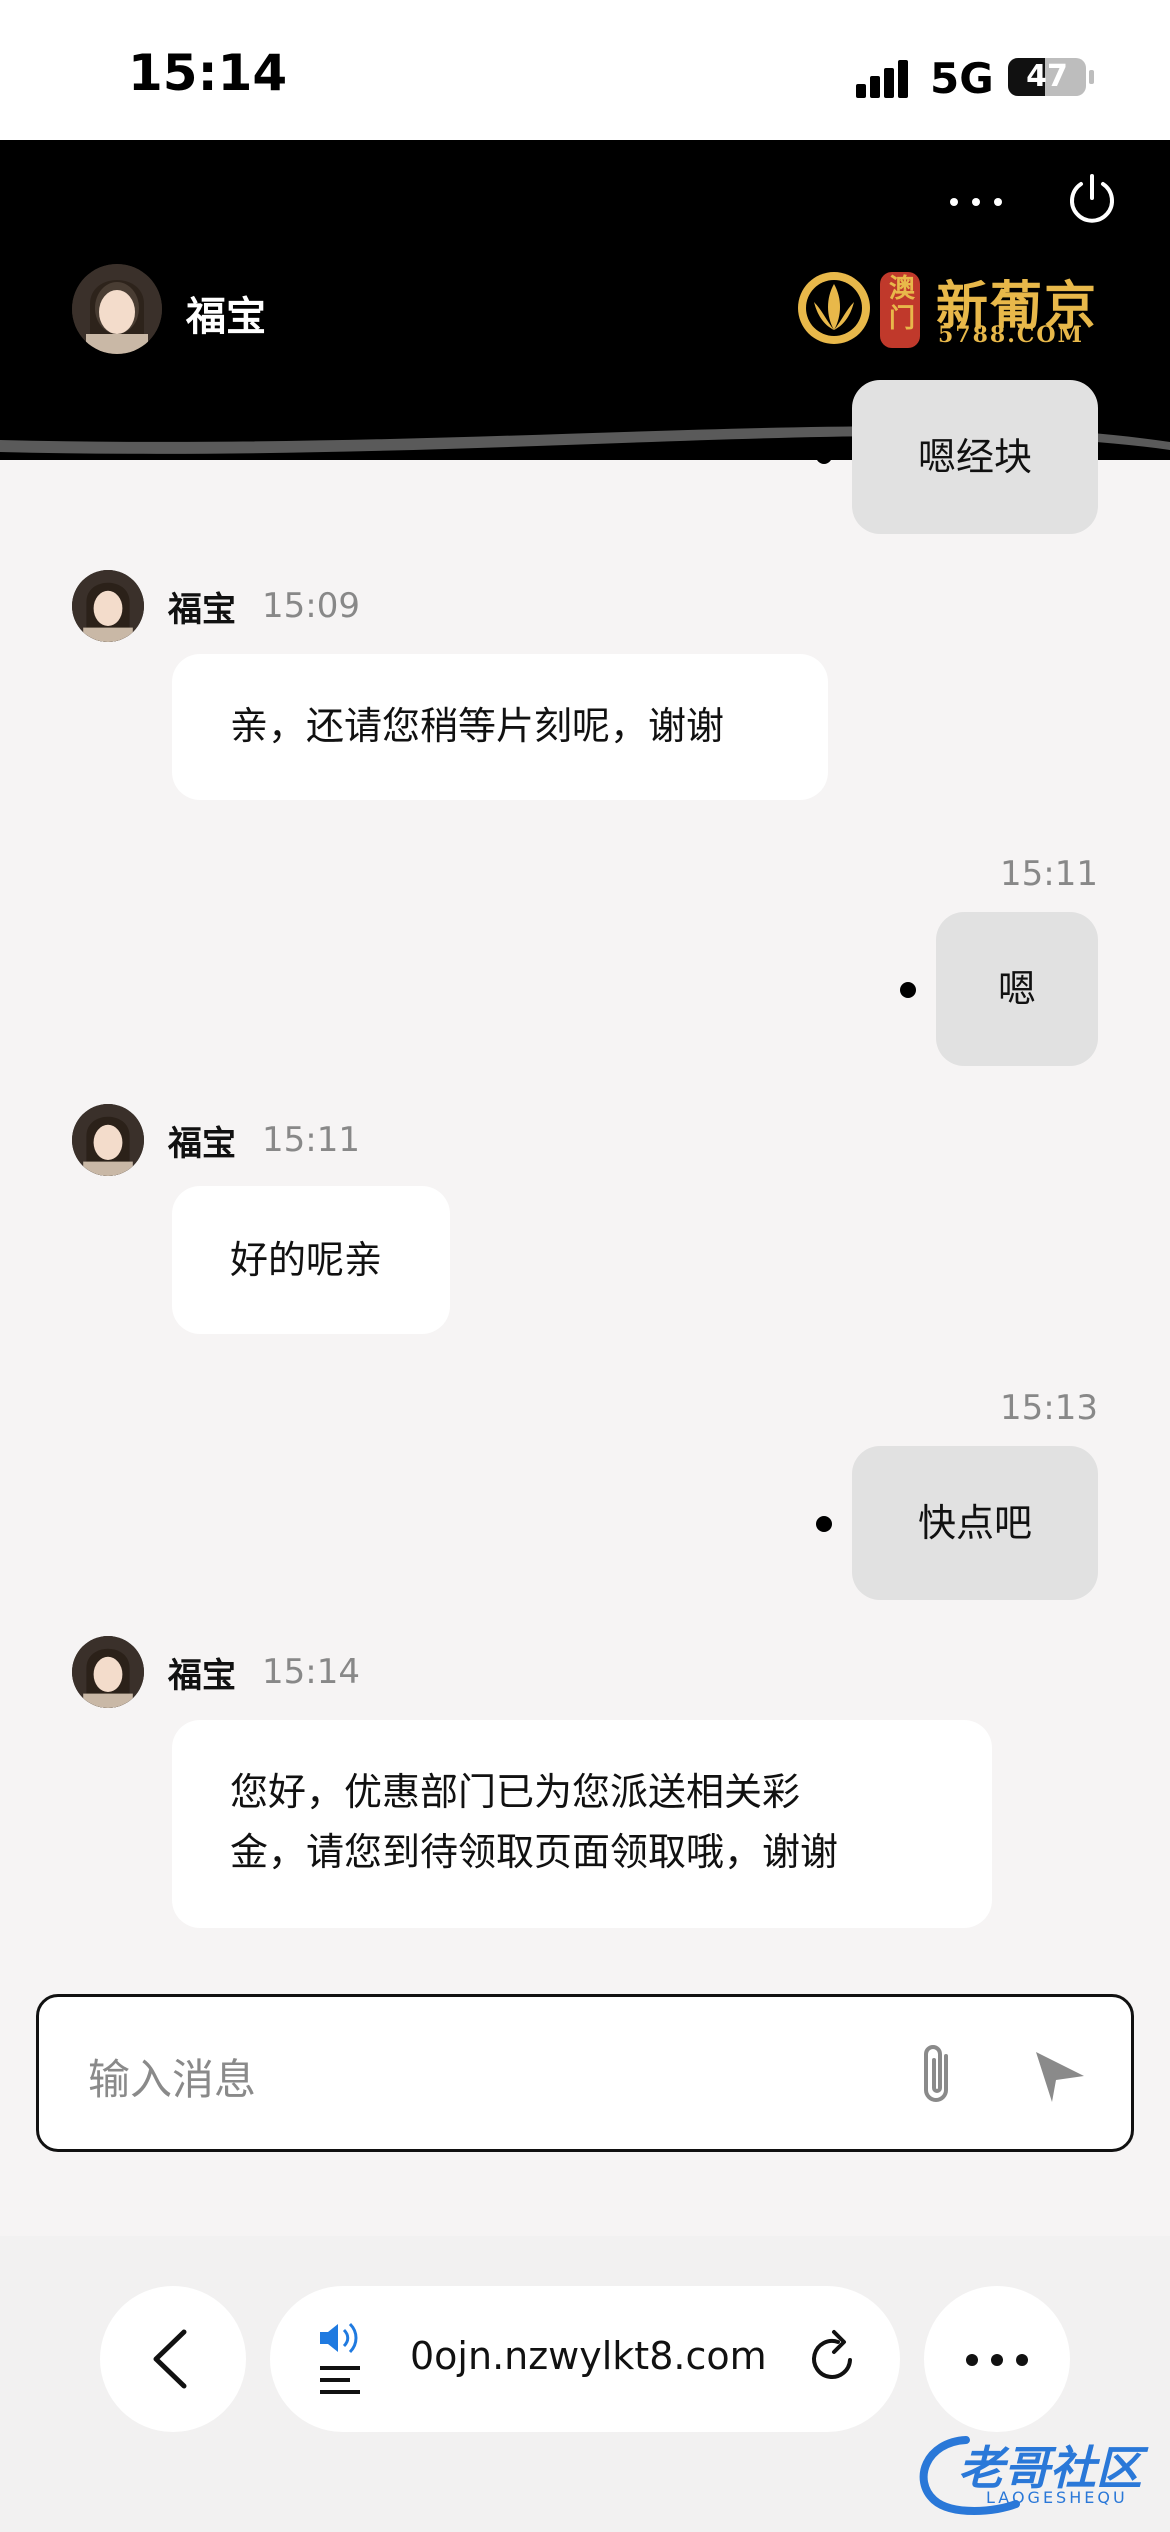 The image size is (1170, 2532). What do you see at coordinates (311, 1672) in the screenshot?
I see `message-time: 15:14` at bounding box center [311, 1672].